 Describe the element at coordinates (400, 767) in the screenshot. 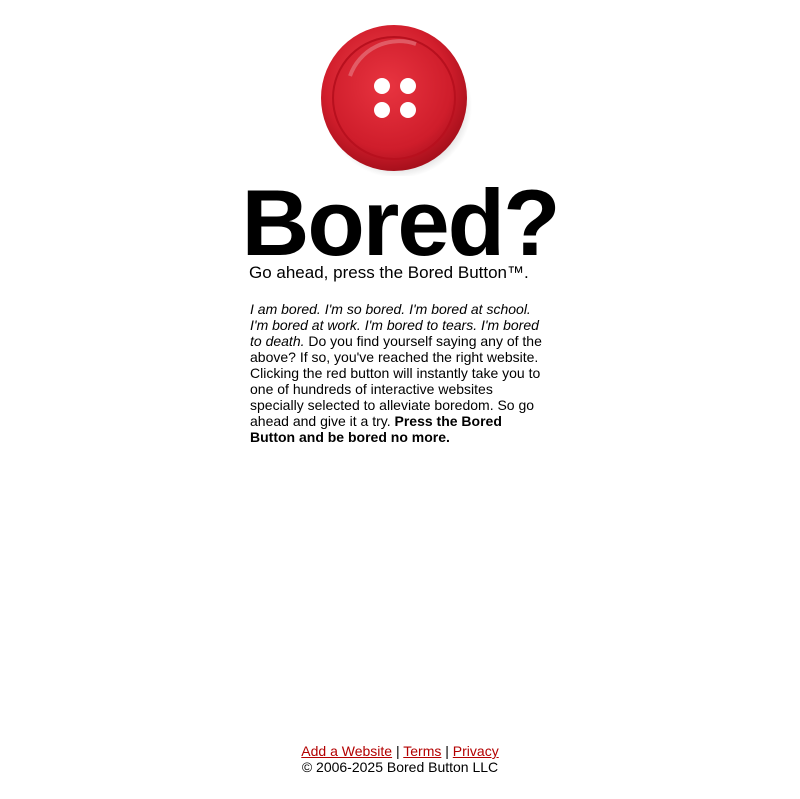

I see `copyright: © 2006-2025 Bored Button LLC` at that location.